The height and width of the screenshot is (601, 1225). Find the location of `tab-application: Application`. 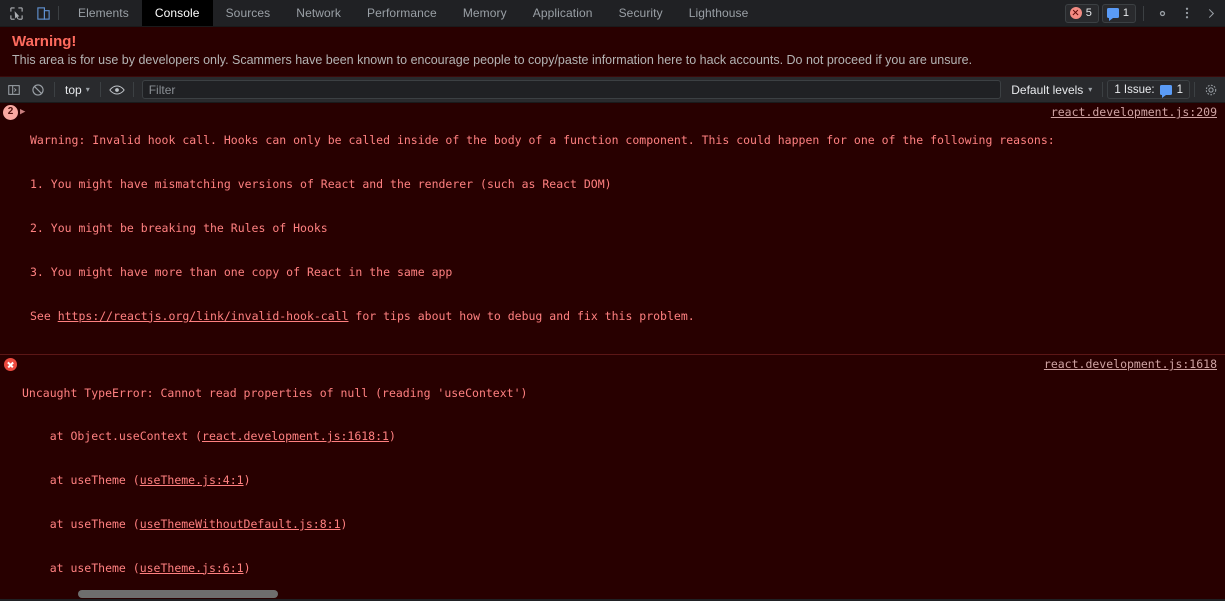

tab-application: Application is located at coordinates (563, 13).